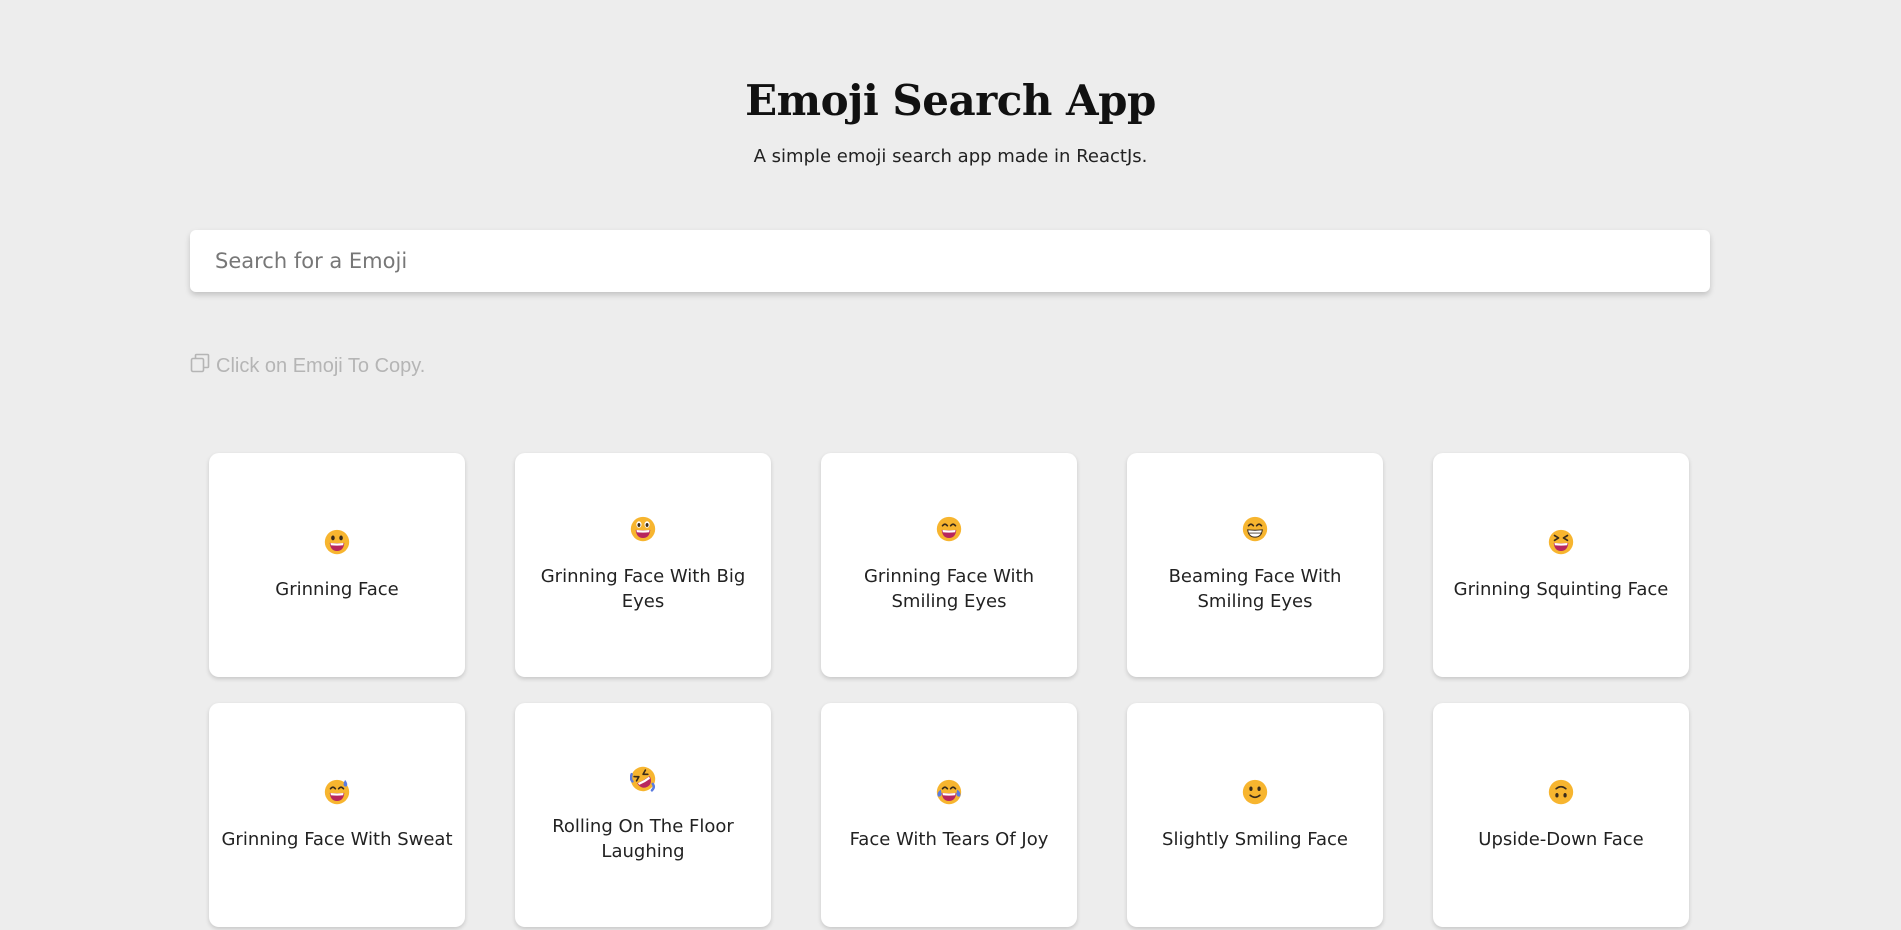 The height and width of the screenshot is (930, 1901). I want to click on emoji-card-name: Upside-Down Face, so click(1561, 839).